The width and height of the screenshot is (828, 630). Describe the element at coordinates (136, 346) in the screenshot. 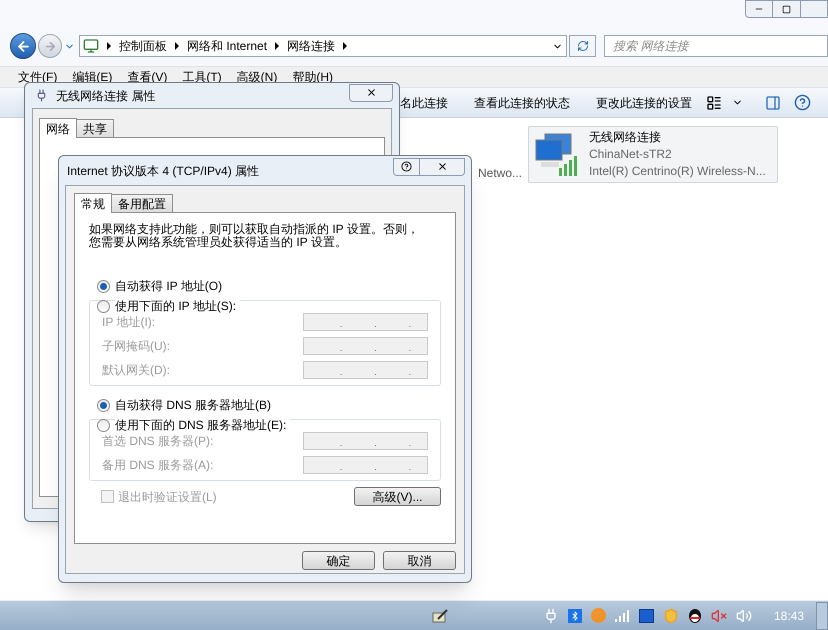

I see `field-label: 子网掩码(U):` at that location.